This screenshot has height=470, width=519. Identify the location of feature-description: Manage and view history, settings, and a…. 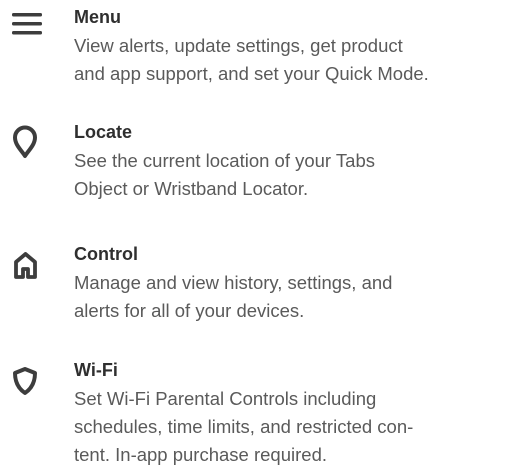
(233, 296).